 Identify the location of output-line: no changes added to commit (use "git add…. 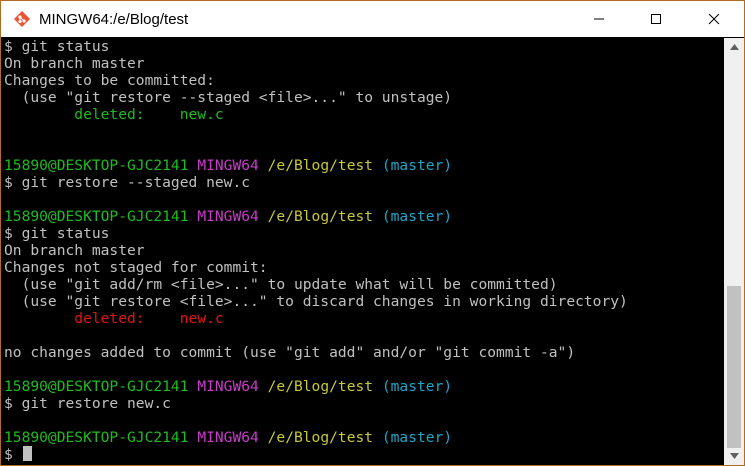
(362, 352).